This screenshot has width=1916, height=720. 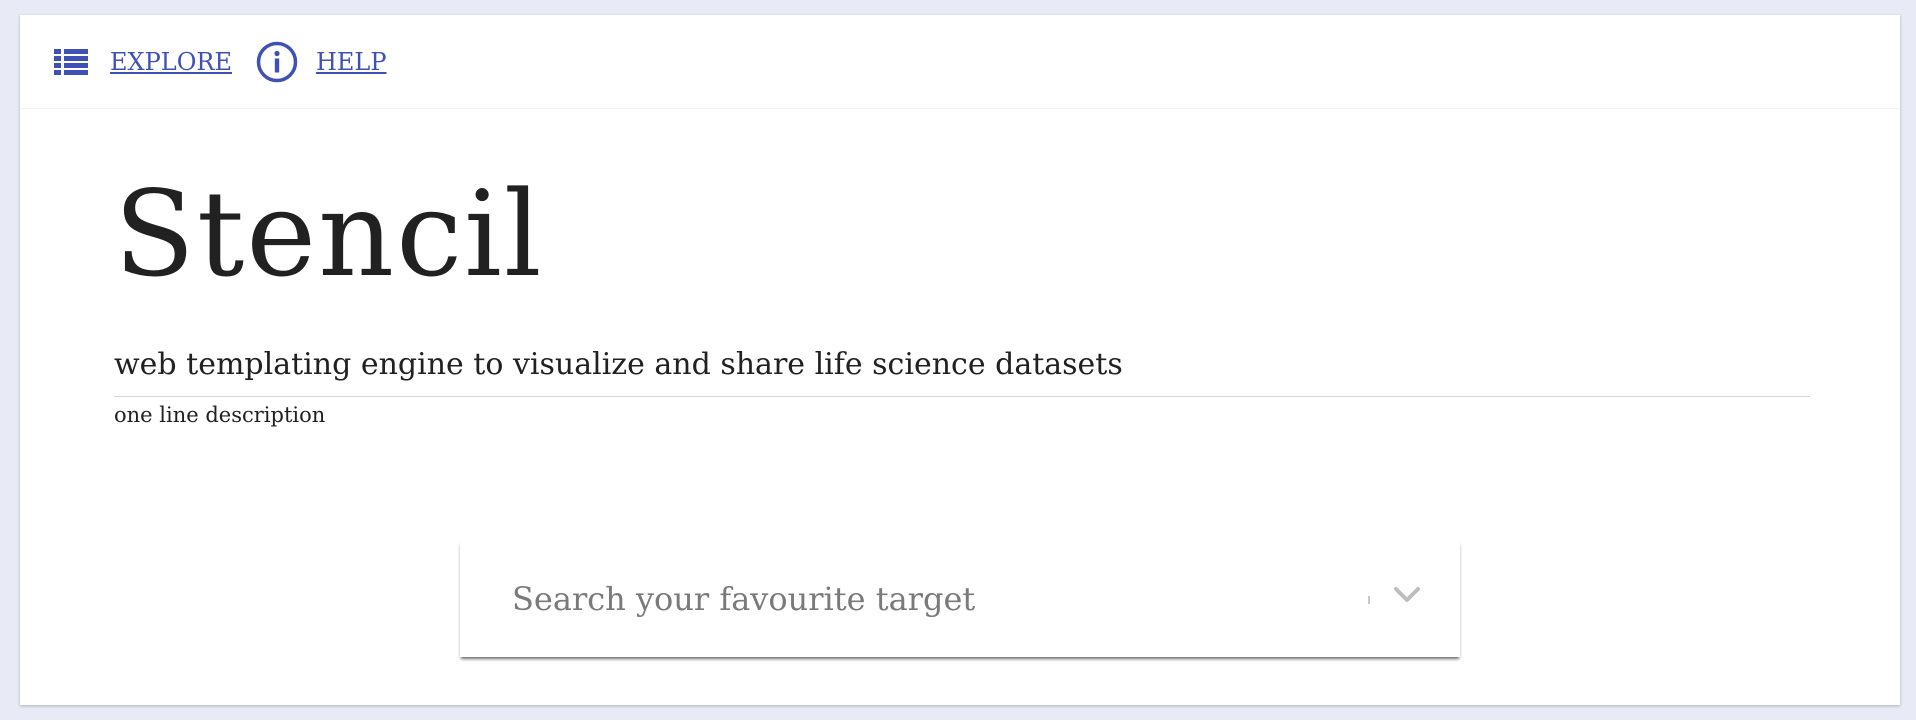 What do you see at coordinates (171, 62) in the screenshot?
I see `nav-explore-label: EXPLORE` at bounding box center [171, 62].